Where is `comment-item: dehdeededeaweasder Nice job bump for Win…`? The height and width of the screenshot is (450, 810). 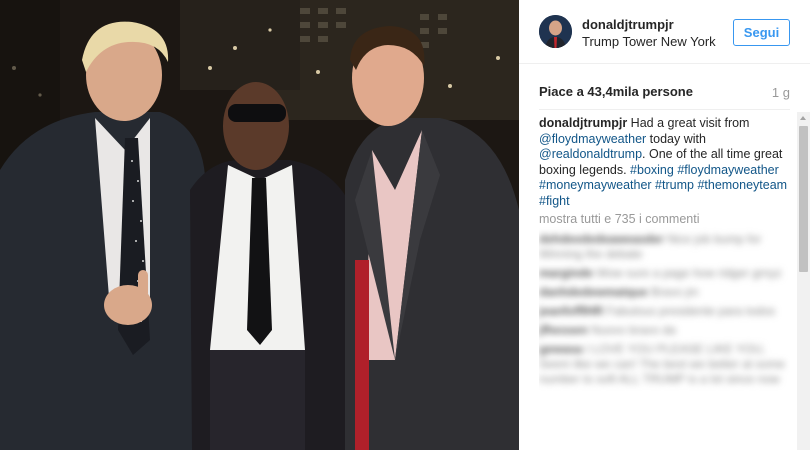
comment-item: dehdeededeaweasder Nice job bump for Win… is located at coordinates (664, 247).